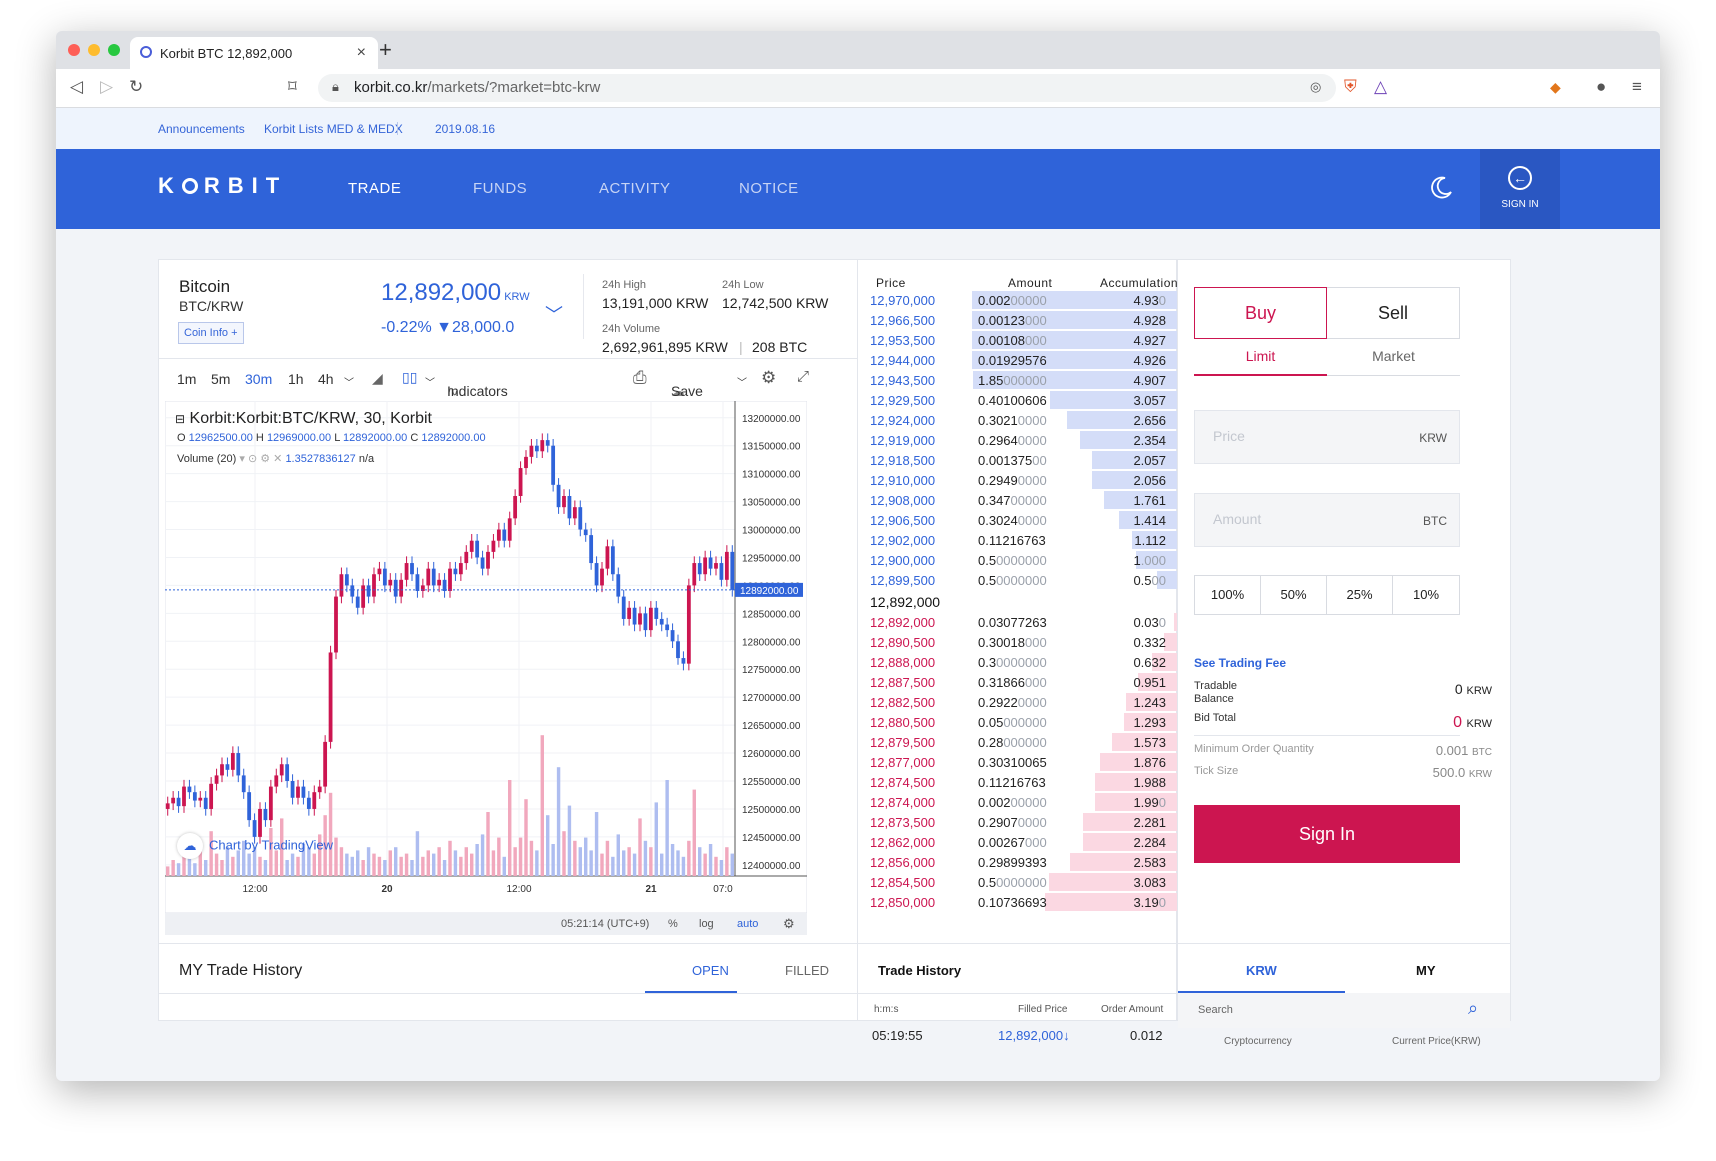 This screenshot has height=1161, width=1716. I want to click on ask-row: 12,908,000 0.34700000 1.761, so click(1018, 500).